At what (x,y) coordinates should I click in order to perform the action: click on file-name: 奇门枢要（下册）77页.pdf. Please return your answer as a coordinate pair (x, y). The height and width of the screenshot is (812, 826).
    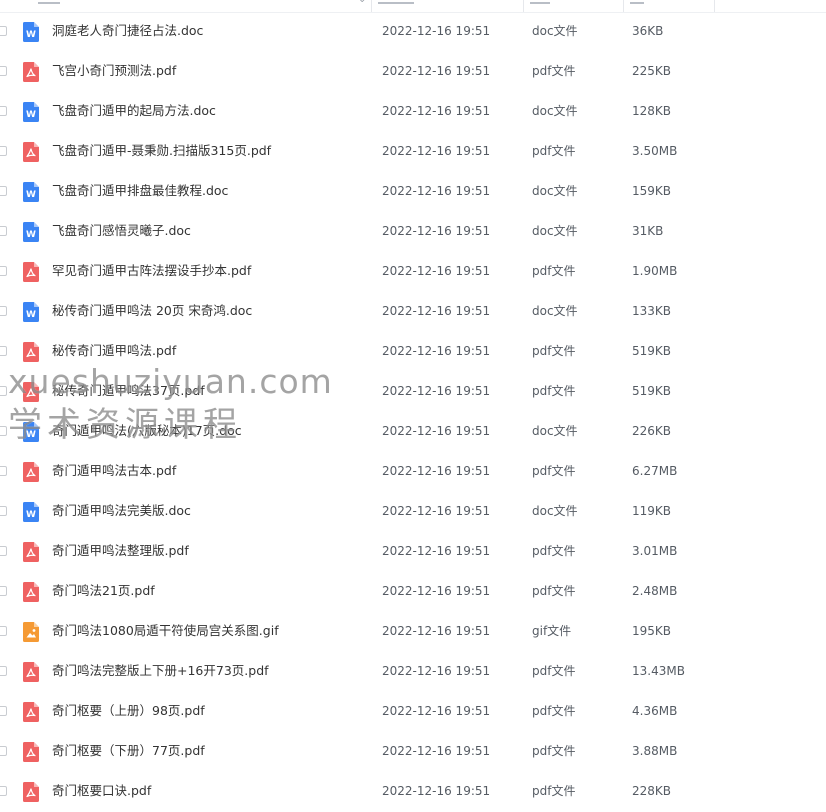
    Looking at the image, I should click on (128, 751).